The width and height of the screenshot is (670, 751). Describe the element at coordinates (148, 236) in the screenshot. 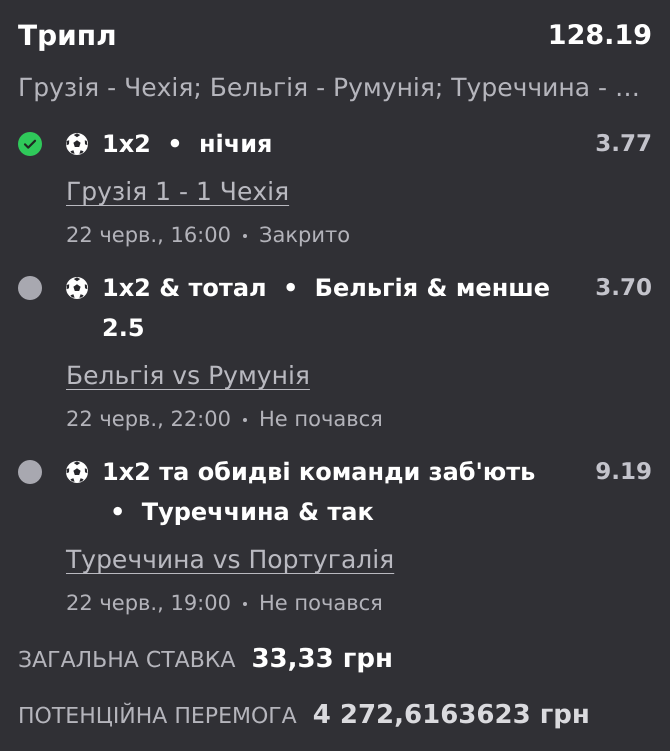

I see `match-date: 22 черв., 16:00` at that location.